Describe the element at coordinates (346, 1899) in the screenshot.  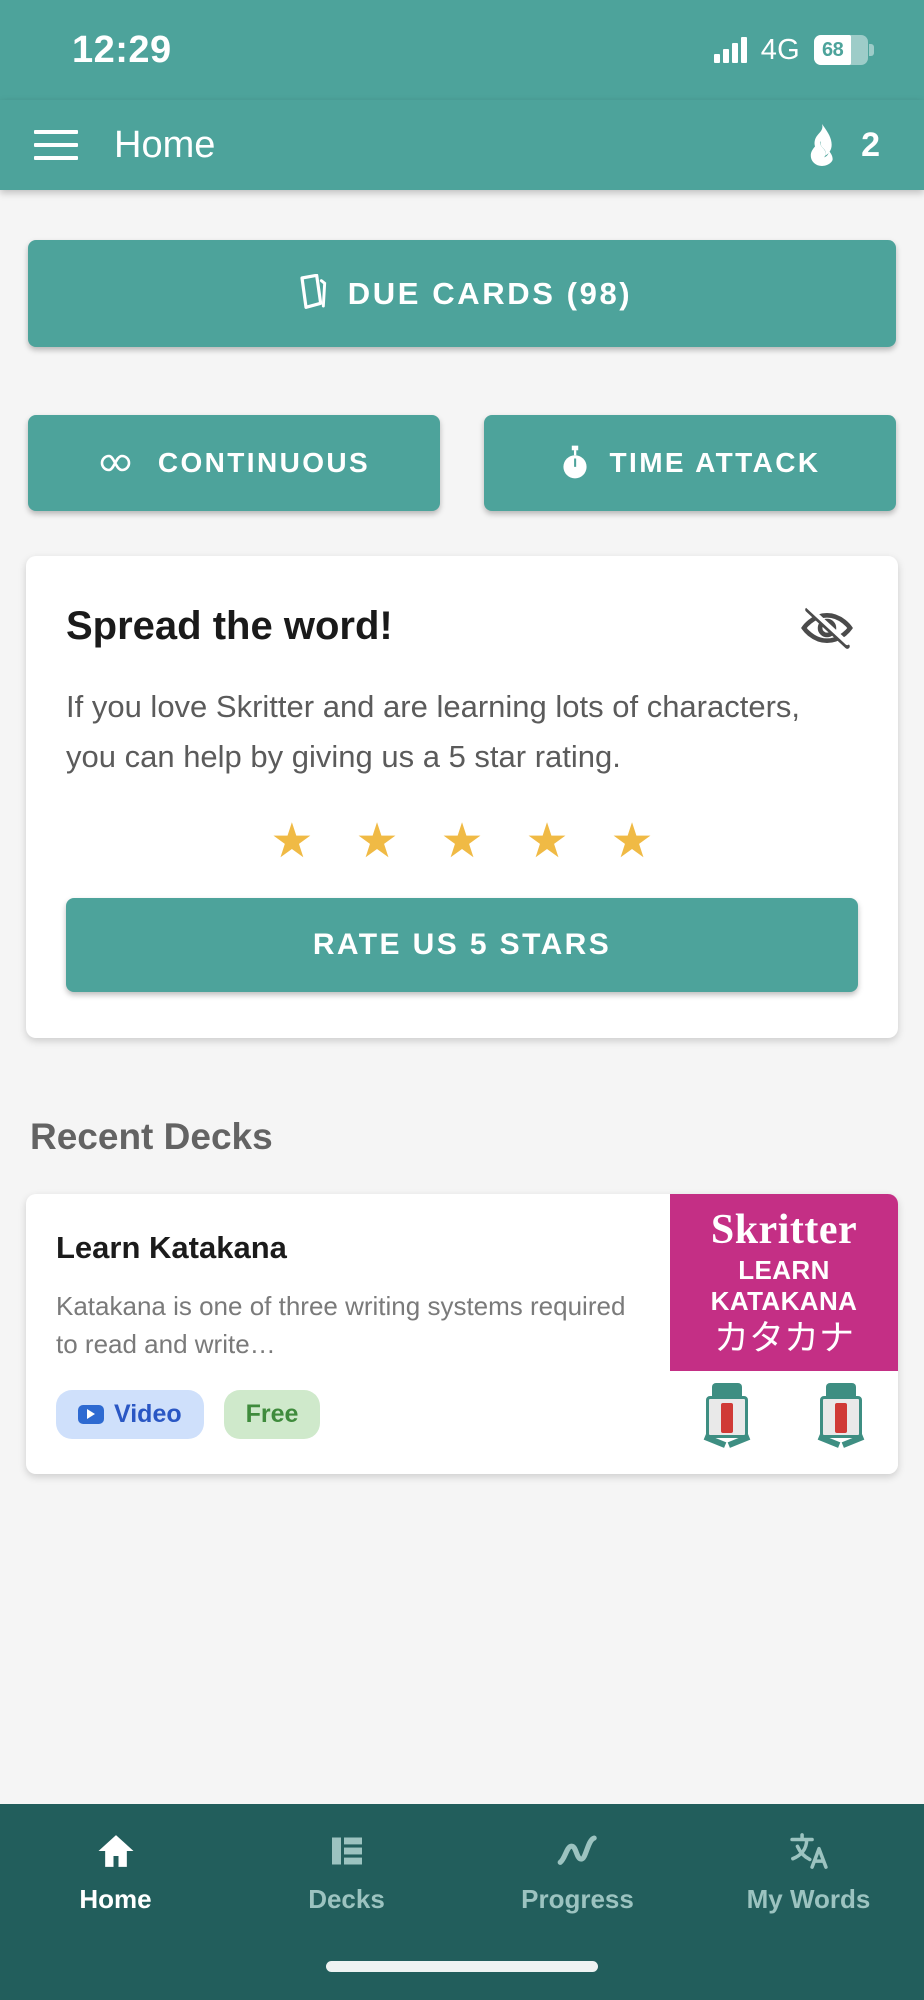
I see `nav-label: Decks` at that location.